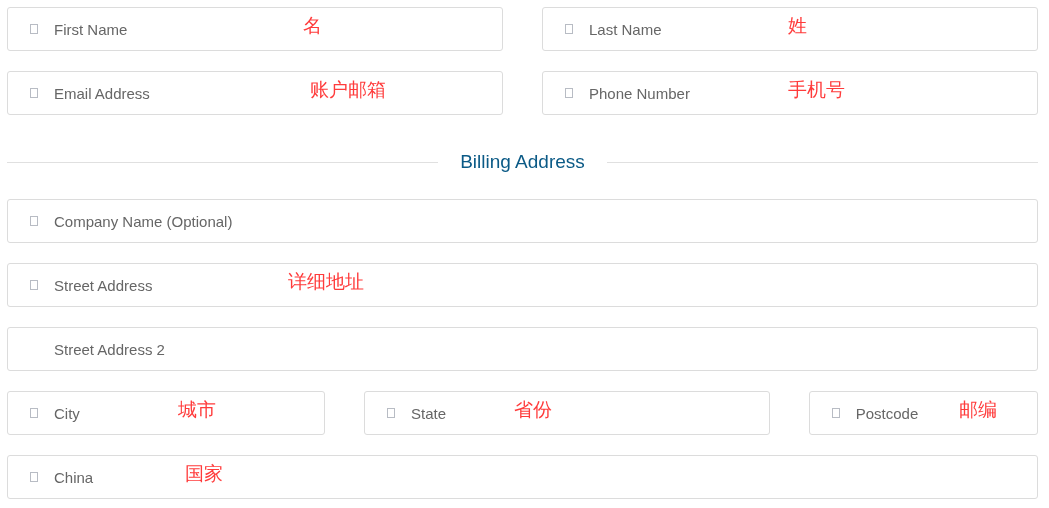 Image resolution: width=1049 pixels, height=508 pixels. I want to click on annotation: 手机号, so click(816, 89).